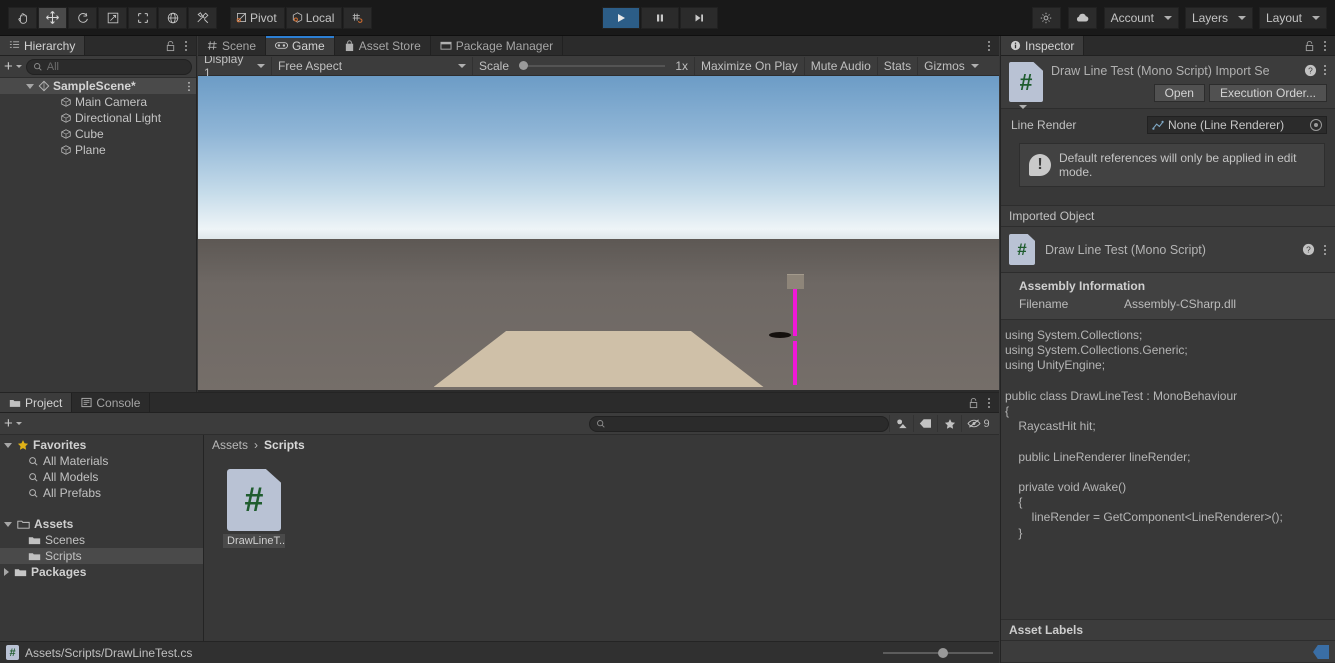 The image size is (1335, 663). I want to click on hidden-packages-button: 9, so click(978, 423).